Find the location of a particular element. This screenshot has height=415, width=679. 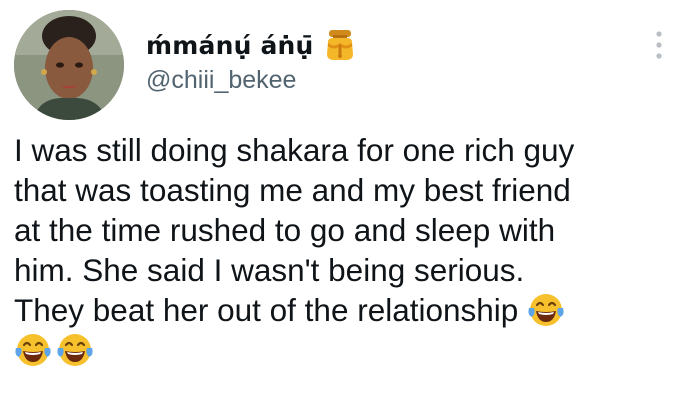

avatar is located at coordinates (69, 65).